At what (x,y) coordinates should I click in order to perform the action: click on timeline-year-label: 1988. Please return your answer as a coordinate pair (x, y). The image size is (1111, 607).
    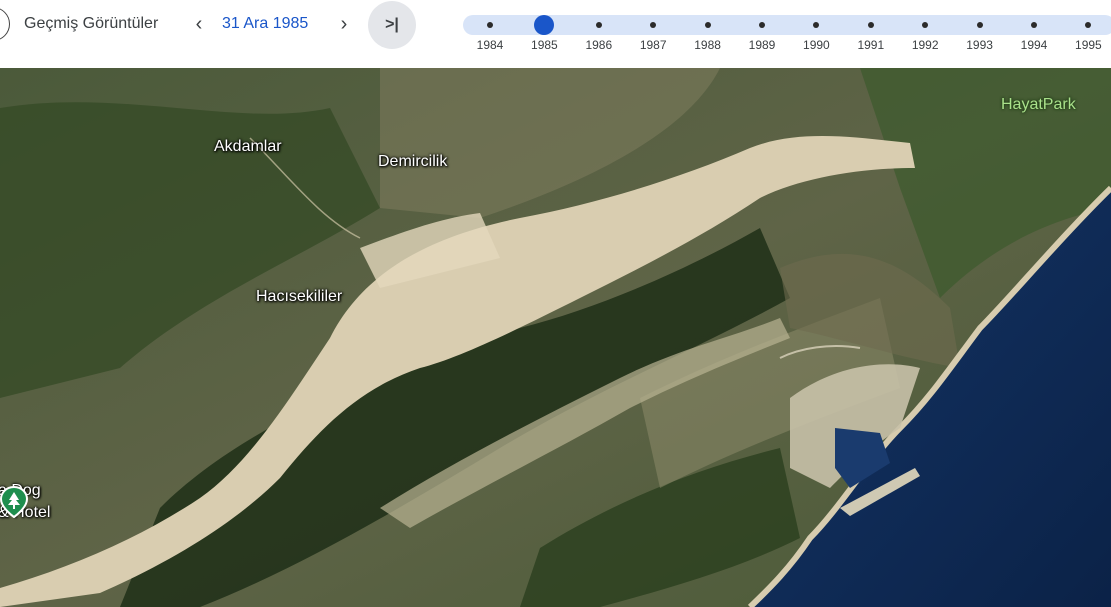
    Looking at the image, I should click on (708, 45).